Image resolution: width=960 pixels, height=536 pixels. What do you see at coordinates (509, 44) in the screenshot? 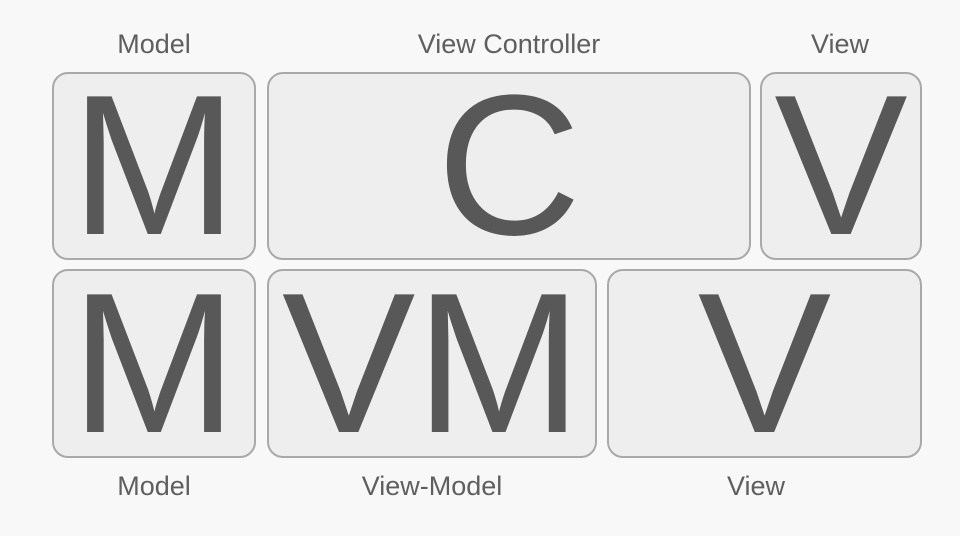
I see `top-view-controller-caption: View Controller` at bounding box center [509, 44].